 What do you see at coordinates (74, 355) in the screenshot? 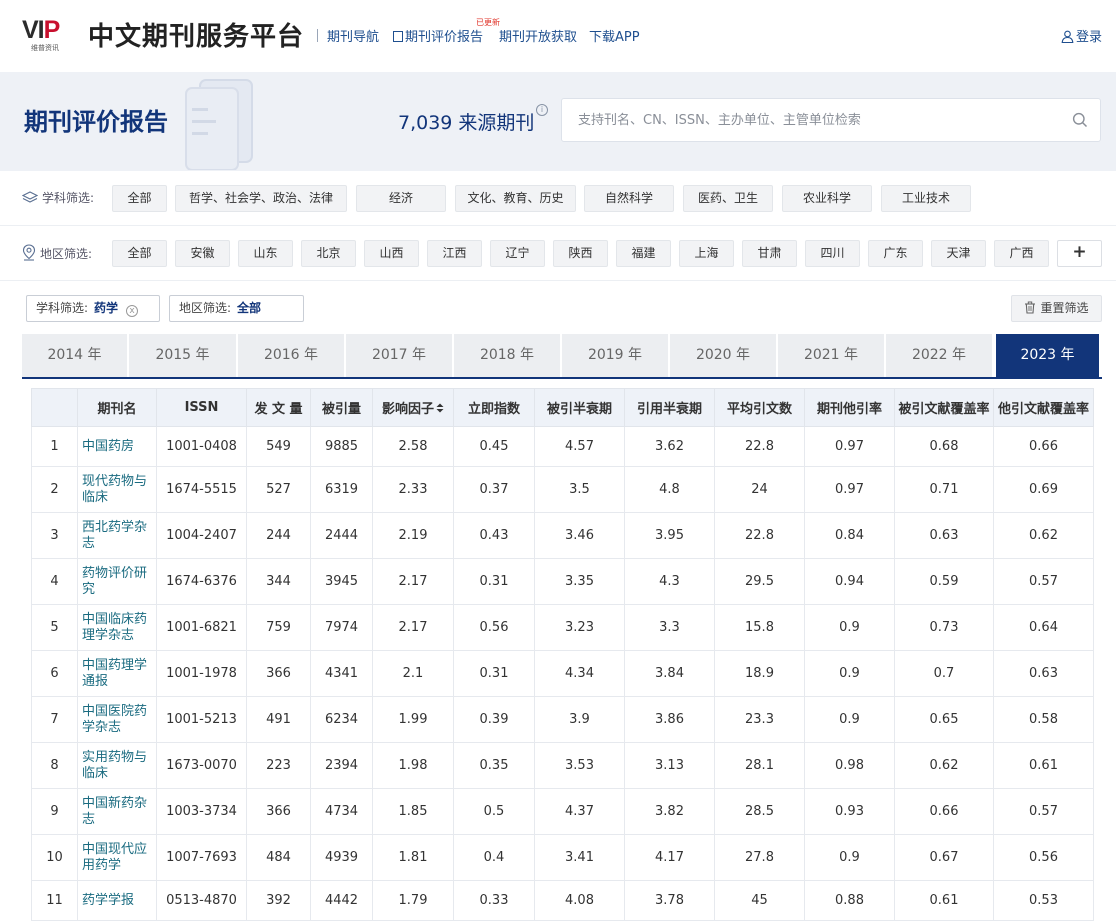
I see `tab-year-2014: 2014 年` at bounding box center [74, 355].